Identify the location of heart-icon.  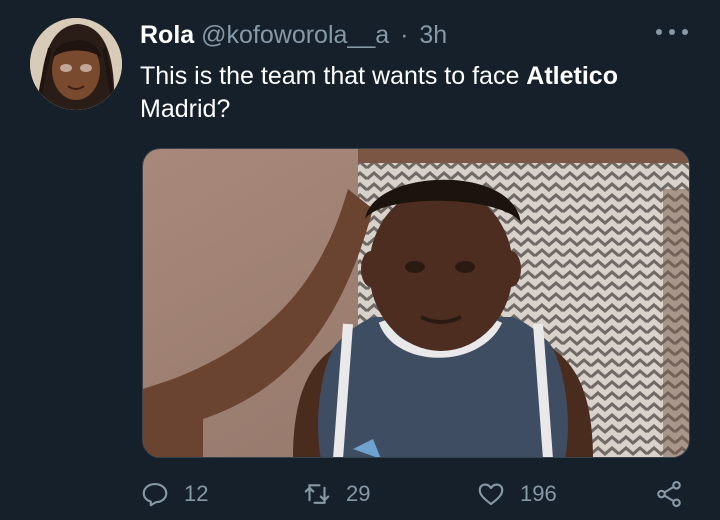
(491, 494).